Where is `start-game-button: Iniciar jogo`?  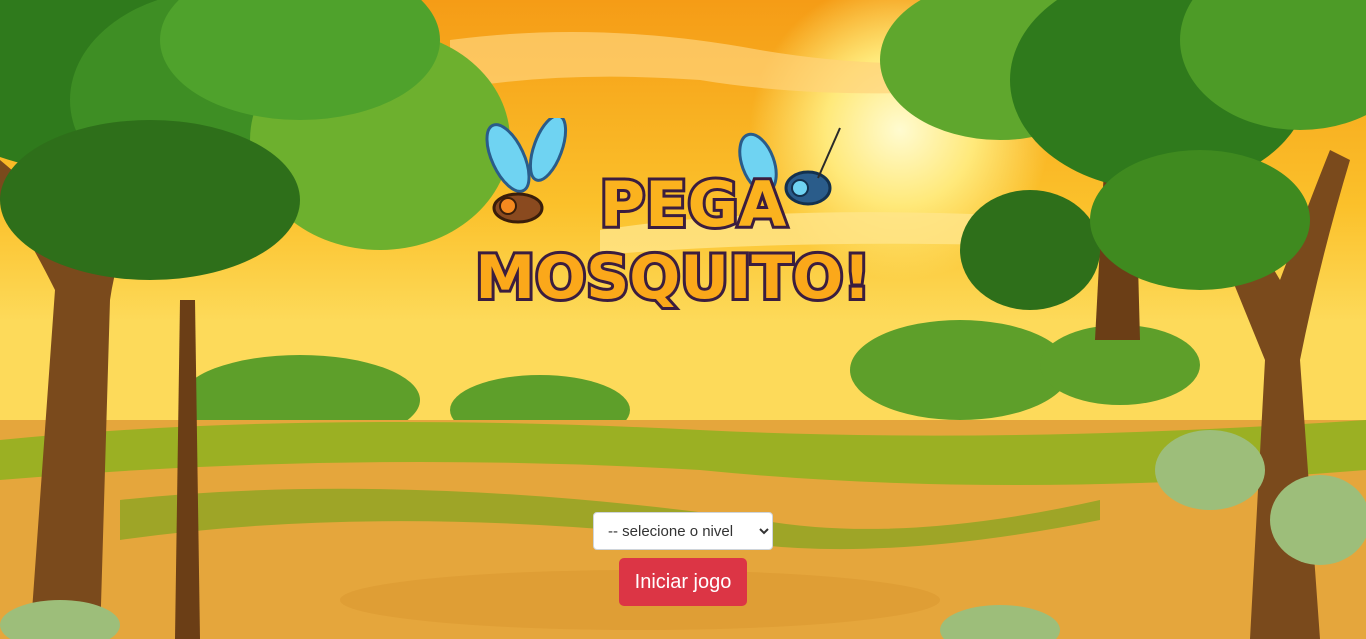
start-game-button: Iniciar jogo is located at coordinates (683, 582).